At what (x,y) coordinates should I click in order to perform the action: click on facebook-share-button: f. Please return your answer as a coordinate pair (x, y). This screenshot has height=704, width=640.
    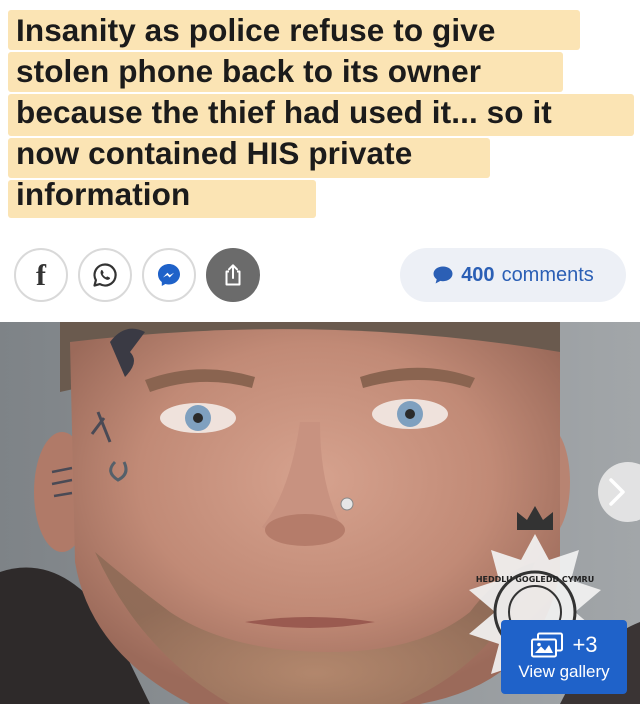
    Looking at the image, I should click on (41, 275).